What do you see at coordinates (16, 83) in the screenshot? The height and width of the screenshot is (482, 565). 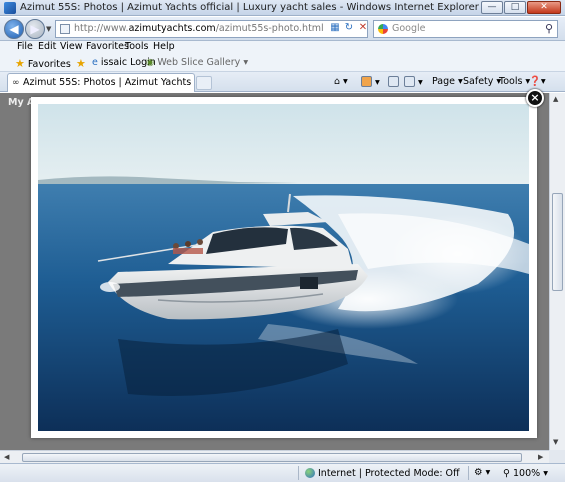 I see `tab-page-icon: ∞` at bounding box center [16, 83].